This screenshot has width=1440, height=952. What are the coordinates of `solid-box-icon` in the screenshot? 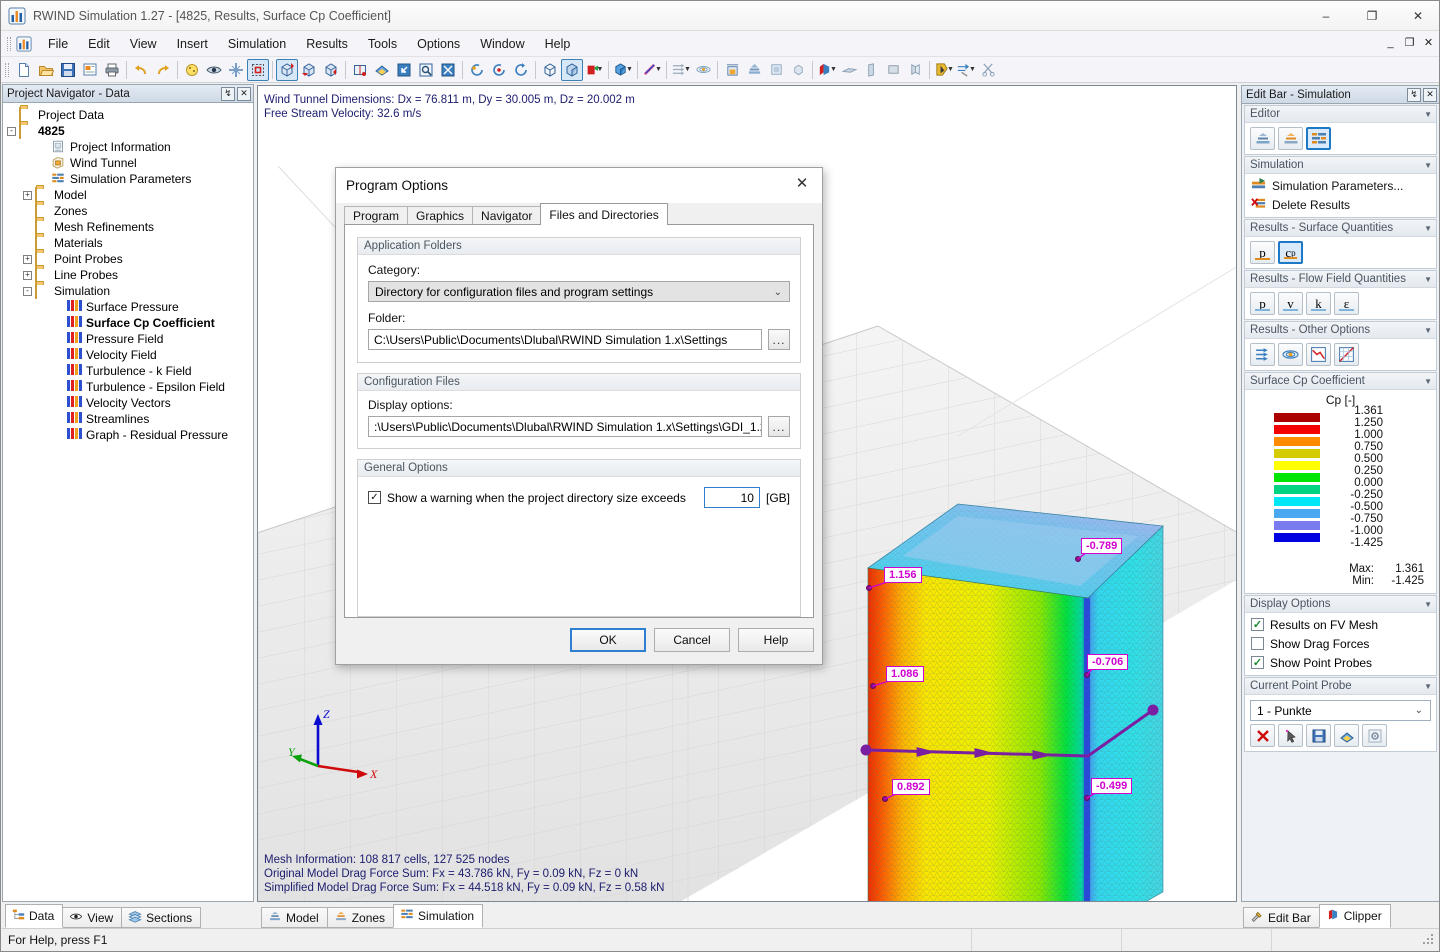 It's located at (572, 69).